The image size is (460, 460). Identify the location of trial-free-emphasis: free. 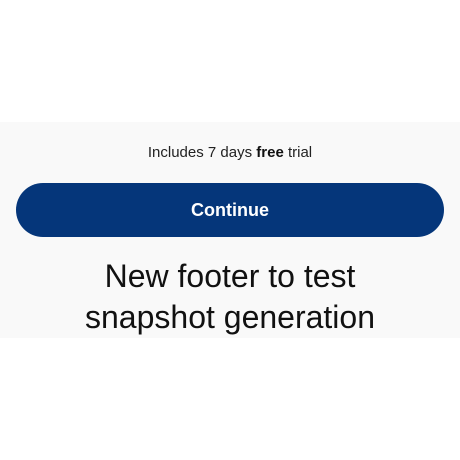
(270, 152).